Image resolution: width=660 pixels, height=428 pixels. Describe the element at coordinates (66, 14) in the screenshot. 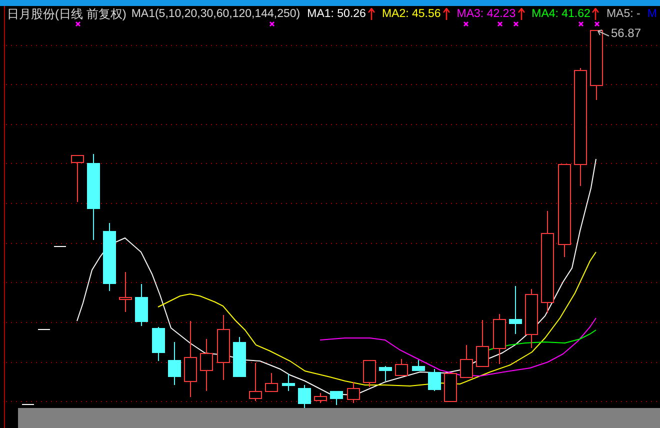

I see `chart-title: 日月股份(日线 前复权)` at that location.